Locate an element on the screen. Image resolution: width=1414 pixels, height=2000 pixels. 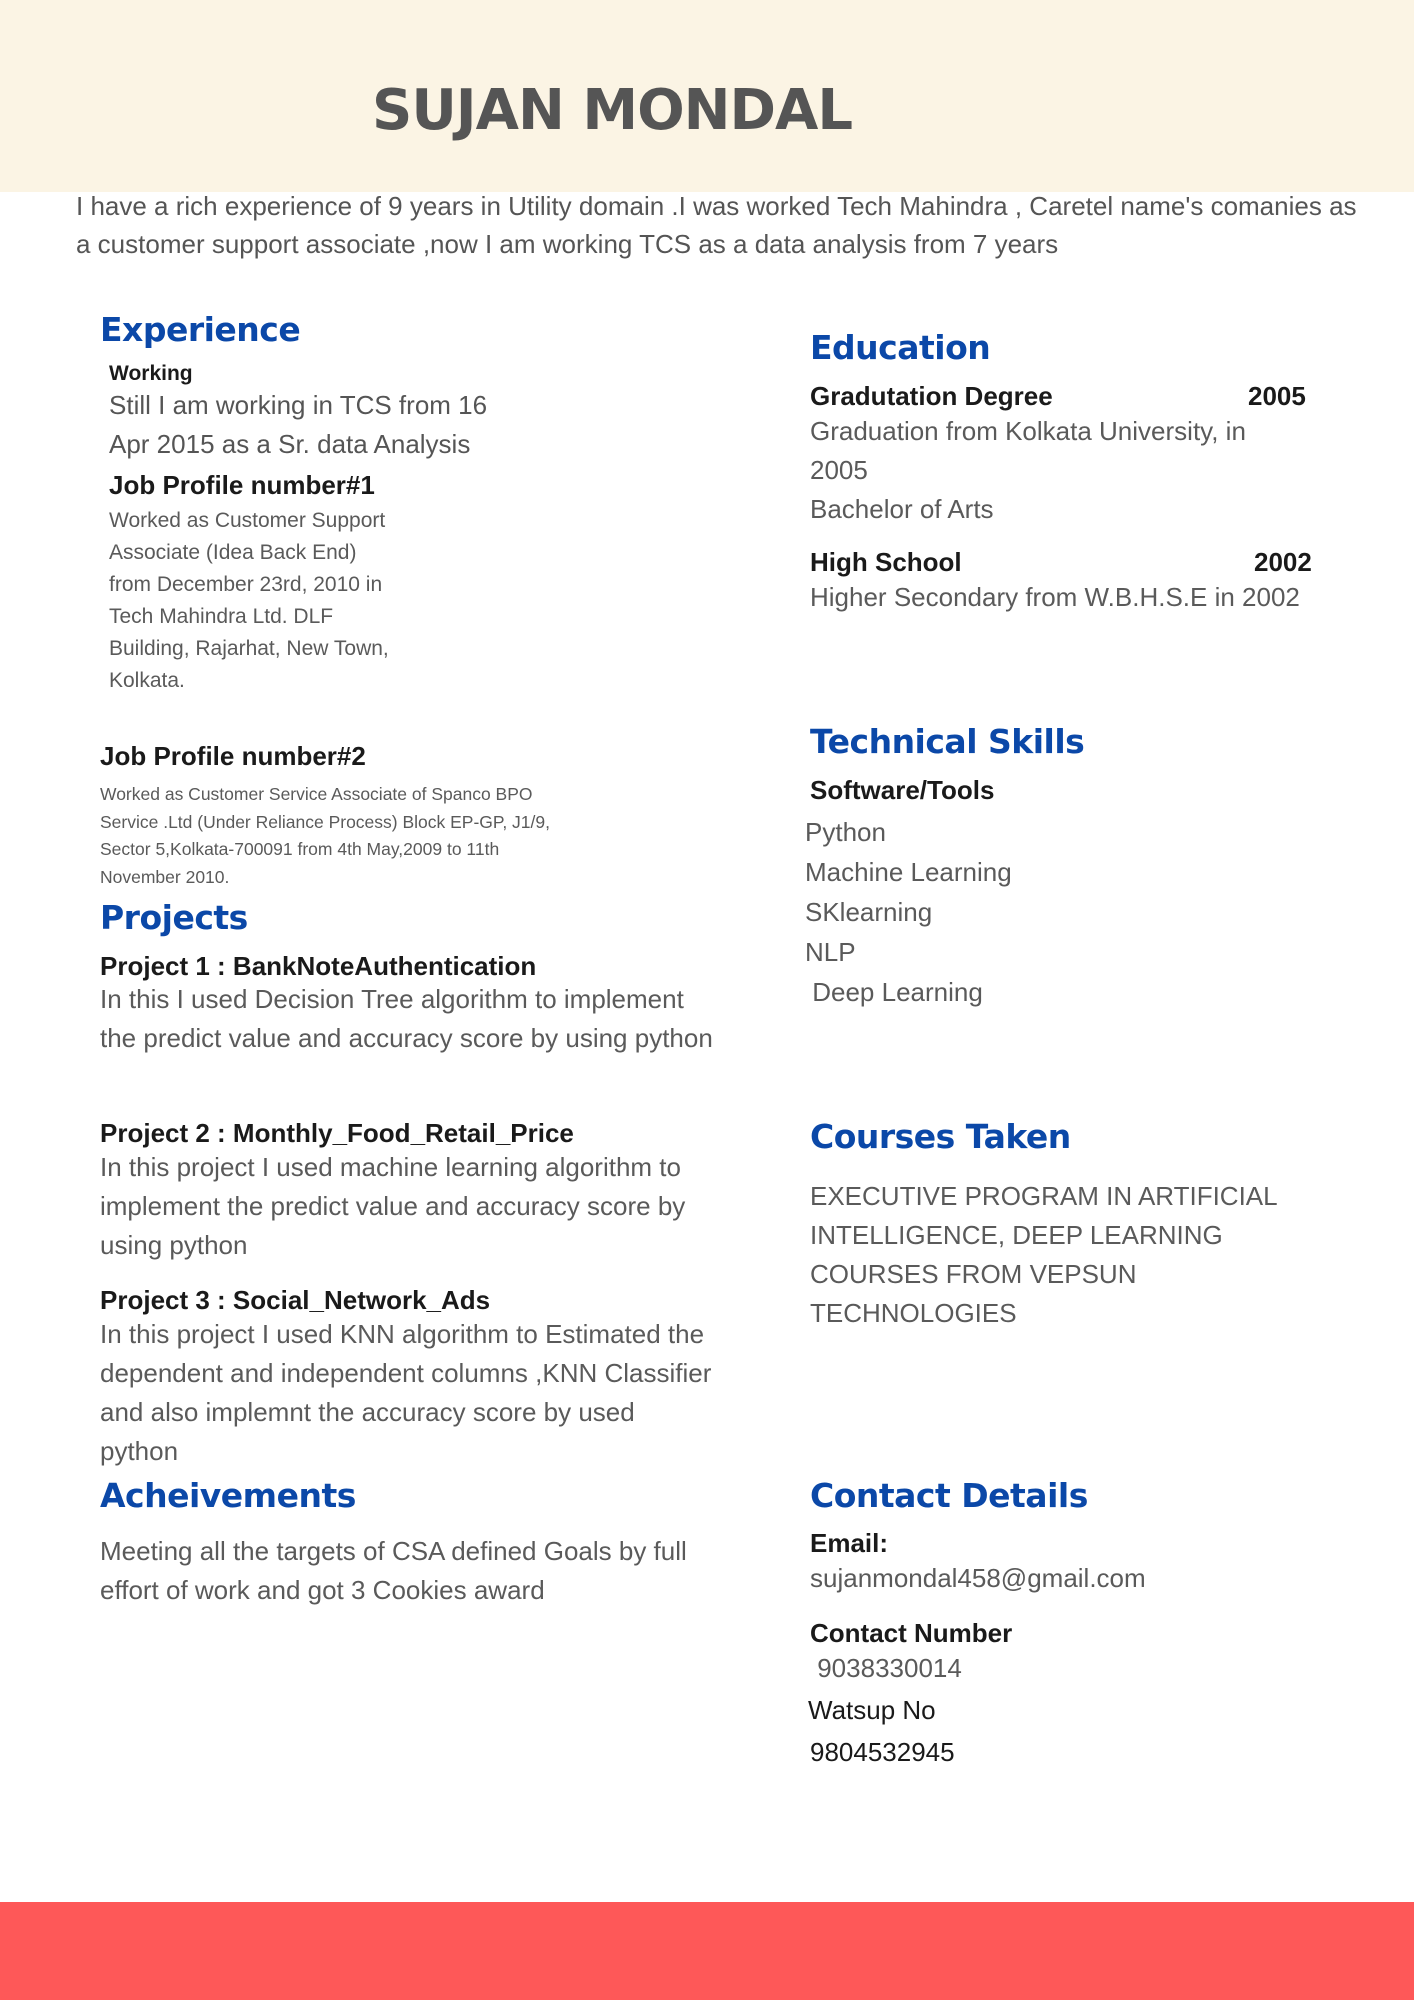
candidate-name: SUJAN MONDAL is located at coordinates (612, 110).